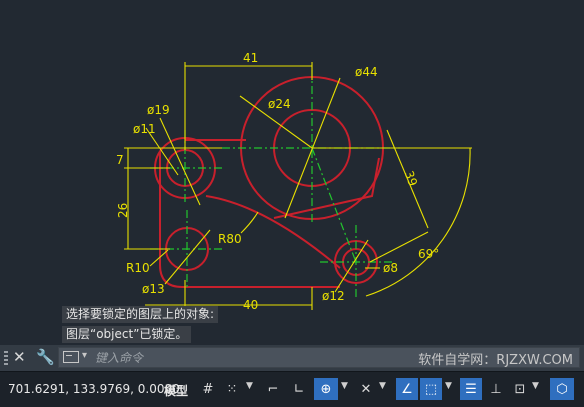 The width and height of the screenshot is (584, 407). What do you see at coordinates (250, 305) in the screenshot?
I see `dim-40: 40` at bounding box center [250, 305].